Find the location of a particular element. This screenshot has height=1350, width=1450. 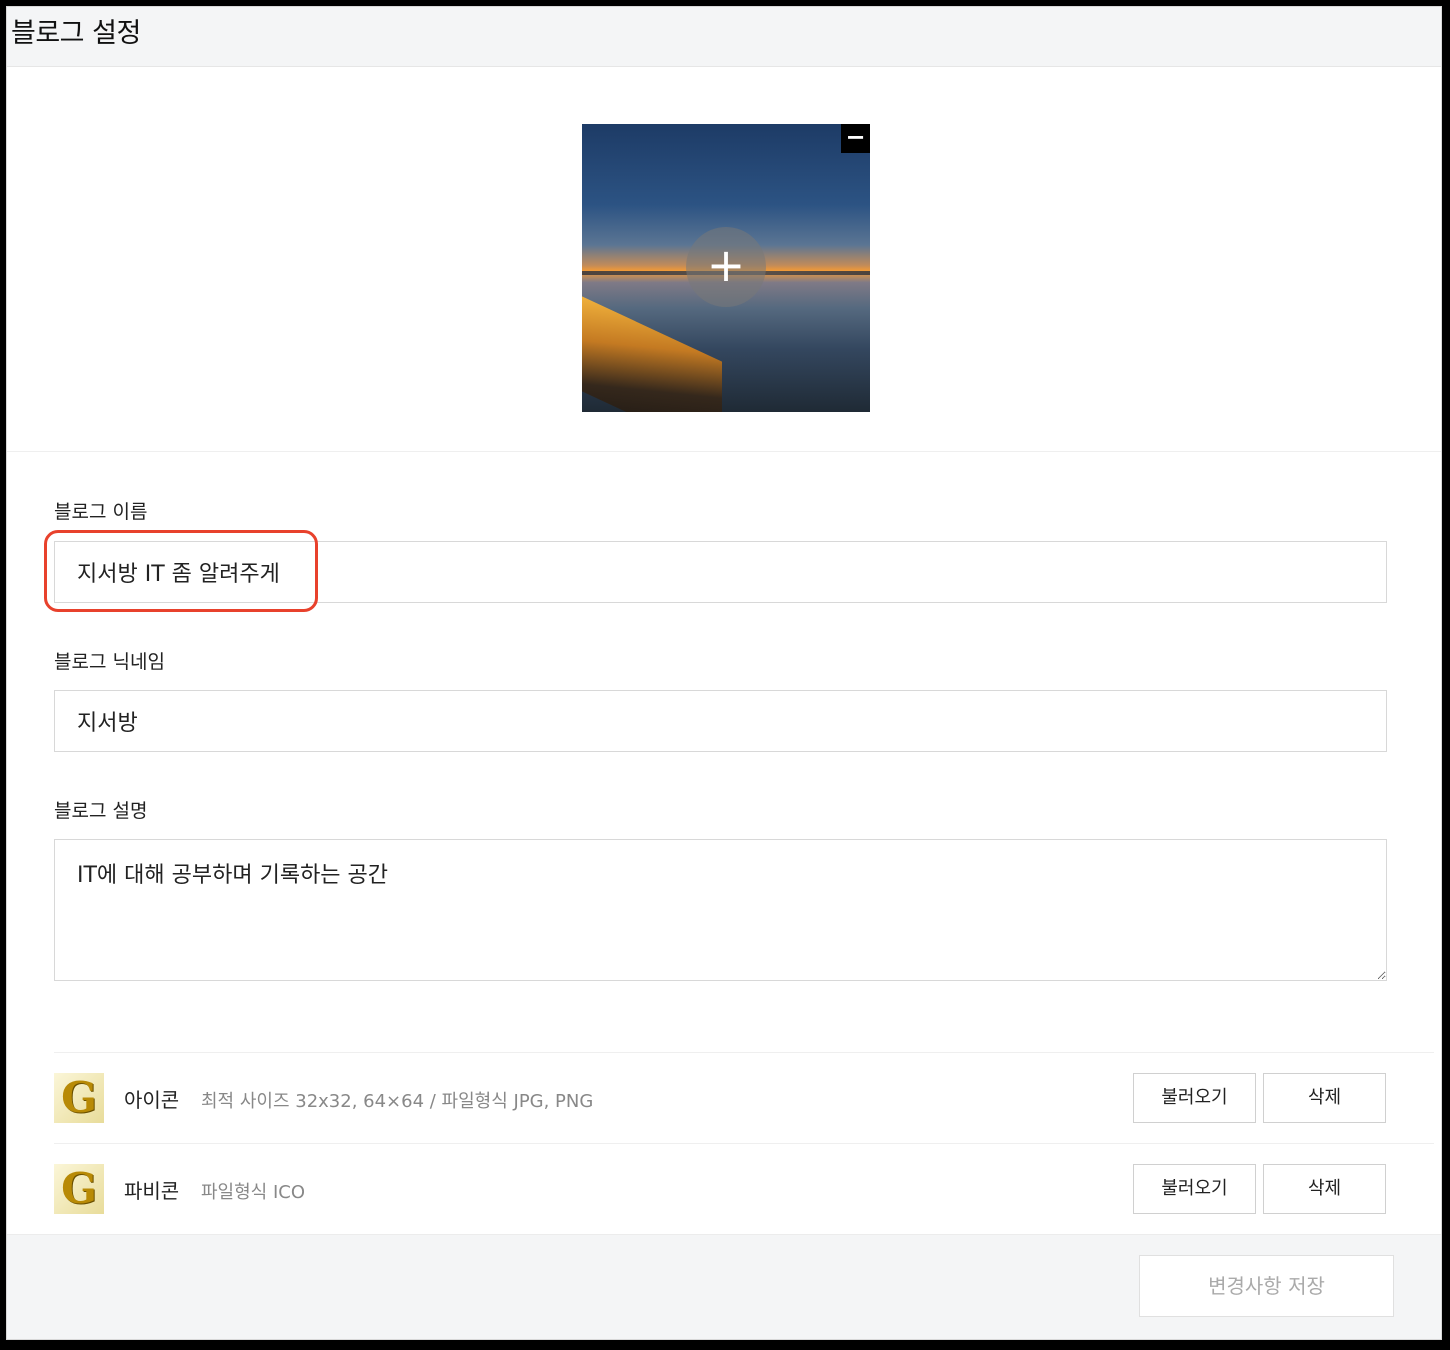

blog-name-label: 블로그 이름 is located at coordinates (101, 512).